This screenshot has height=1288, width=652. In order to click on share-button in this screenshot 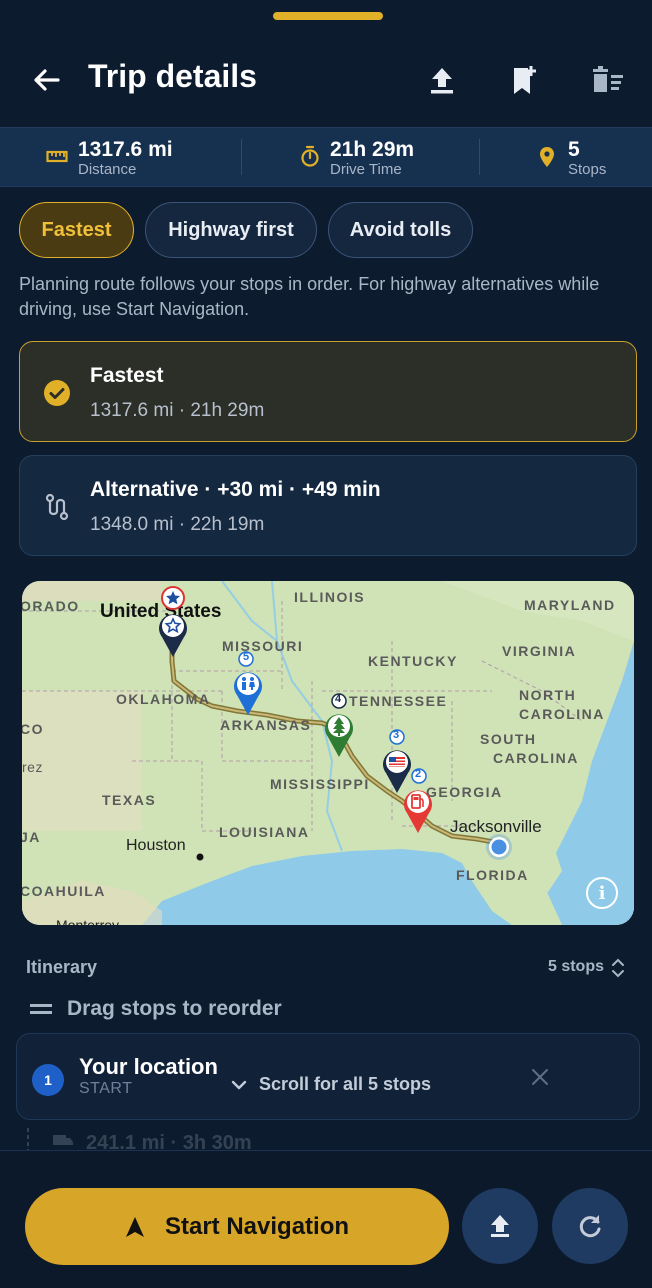, I will do `click(442, 80)`.